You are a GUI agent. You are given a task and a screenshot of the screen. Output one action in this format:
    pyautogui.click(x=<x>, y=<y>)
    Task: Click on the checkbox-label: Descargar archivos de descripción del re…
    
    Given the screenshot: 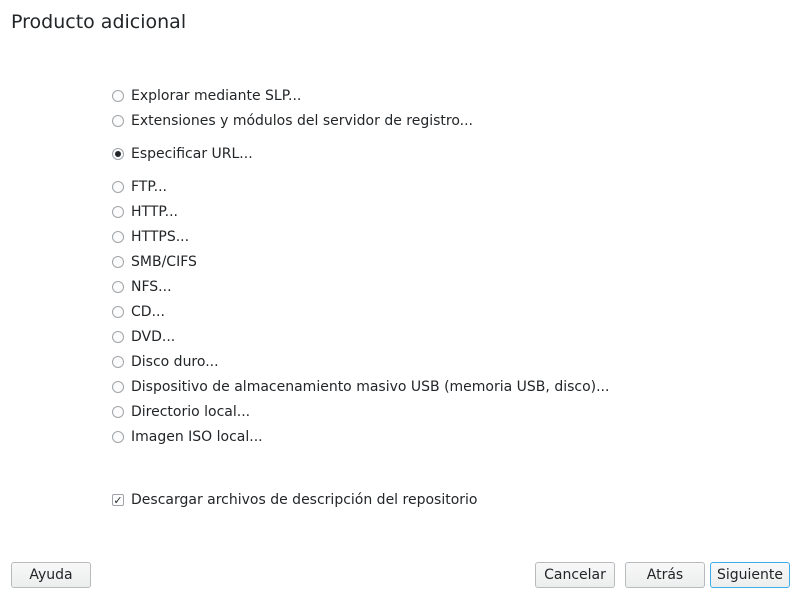 What is the action you would take?
    pyautogui.click(x=304, y=500)
    